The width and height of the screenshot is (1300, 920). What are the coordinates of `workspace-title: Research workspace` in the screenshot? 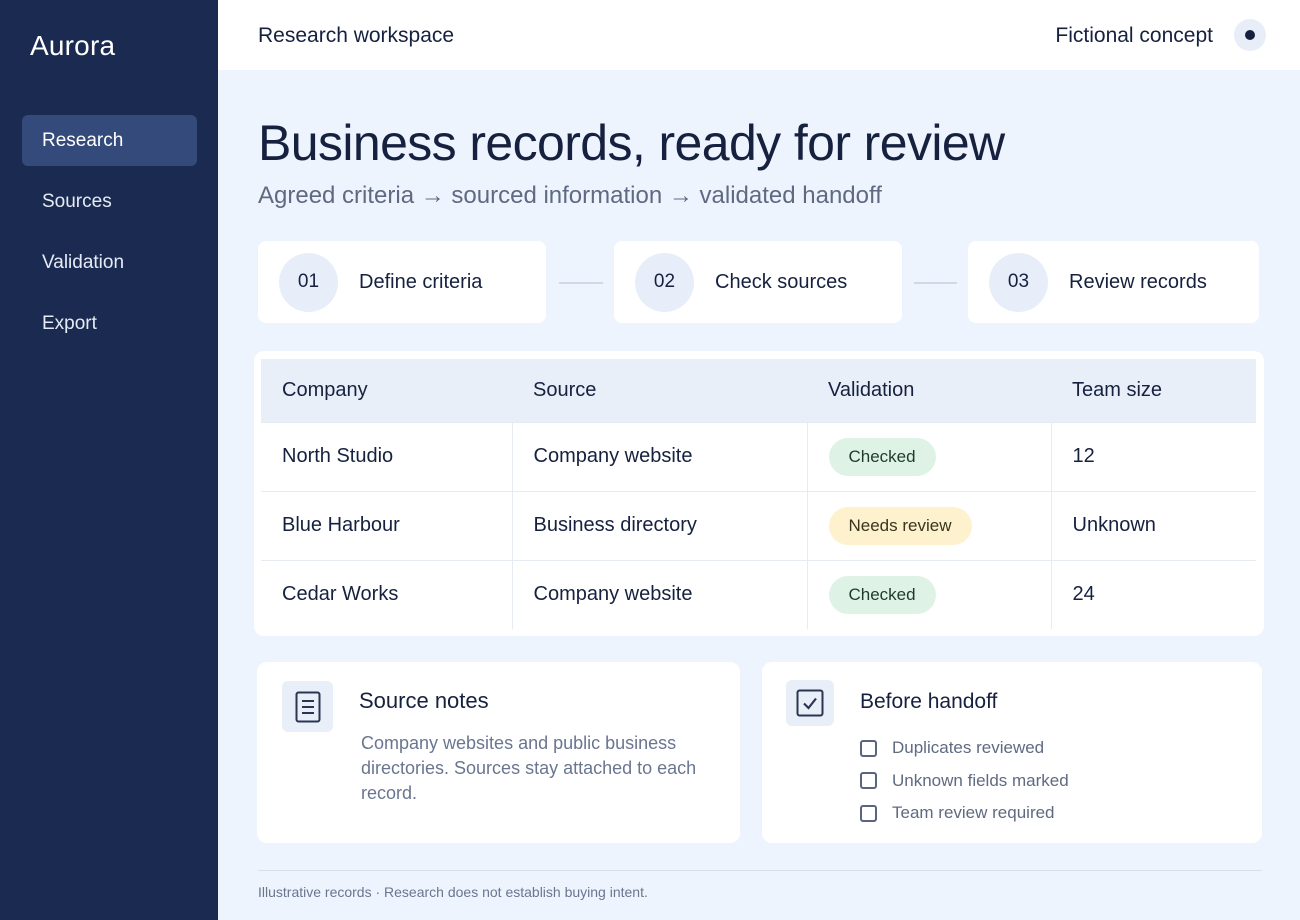 It's located at (356, 35).